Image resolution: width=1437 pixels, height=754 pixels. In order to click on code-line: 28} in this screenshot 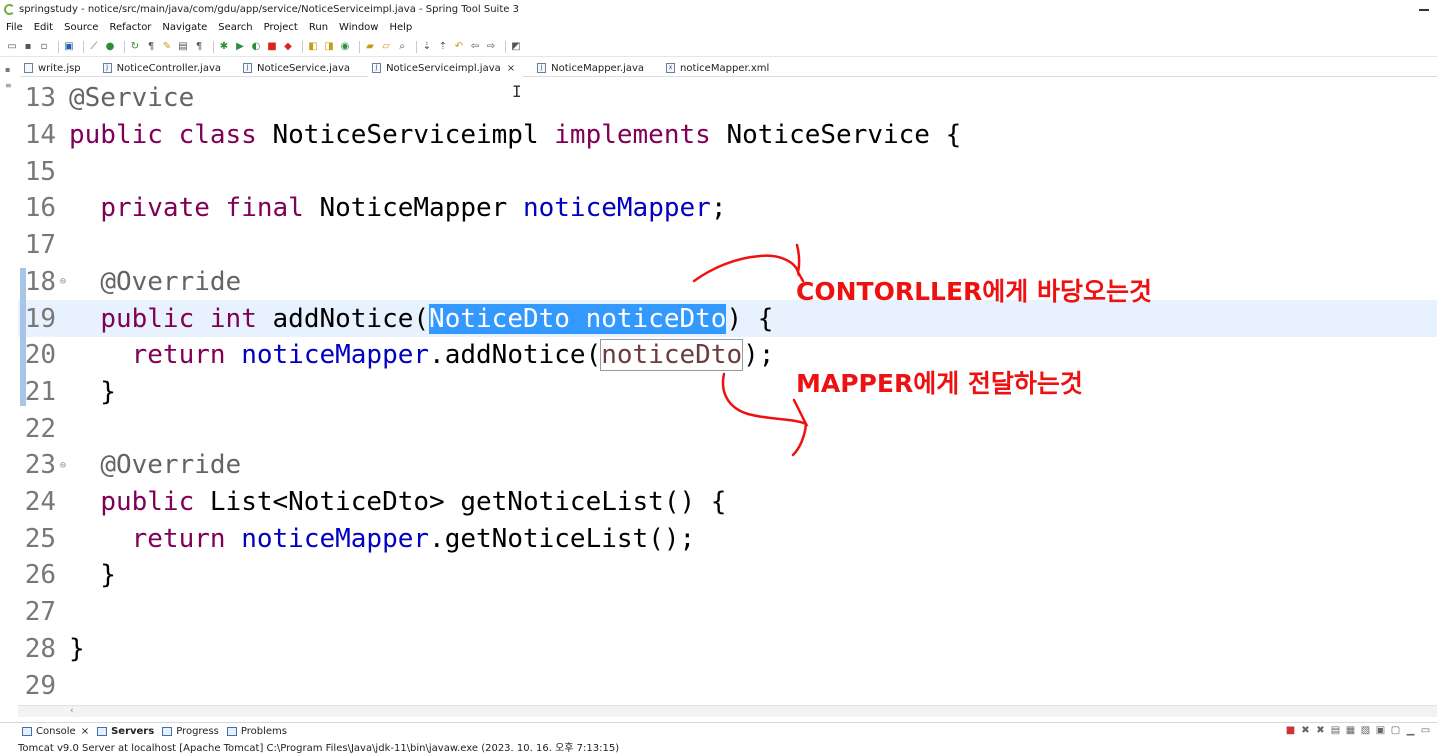, I will do `click(727, 649)`.